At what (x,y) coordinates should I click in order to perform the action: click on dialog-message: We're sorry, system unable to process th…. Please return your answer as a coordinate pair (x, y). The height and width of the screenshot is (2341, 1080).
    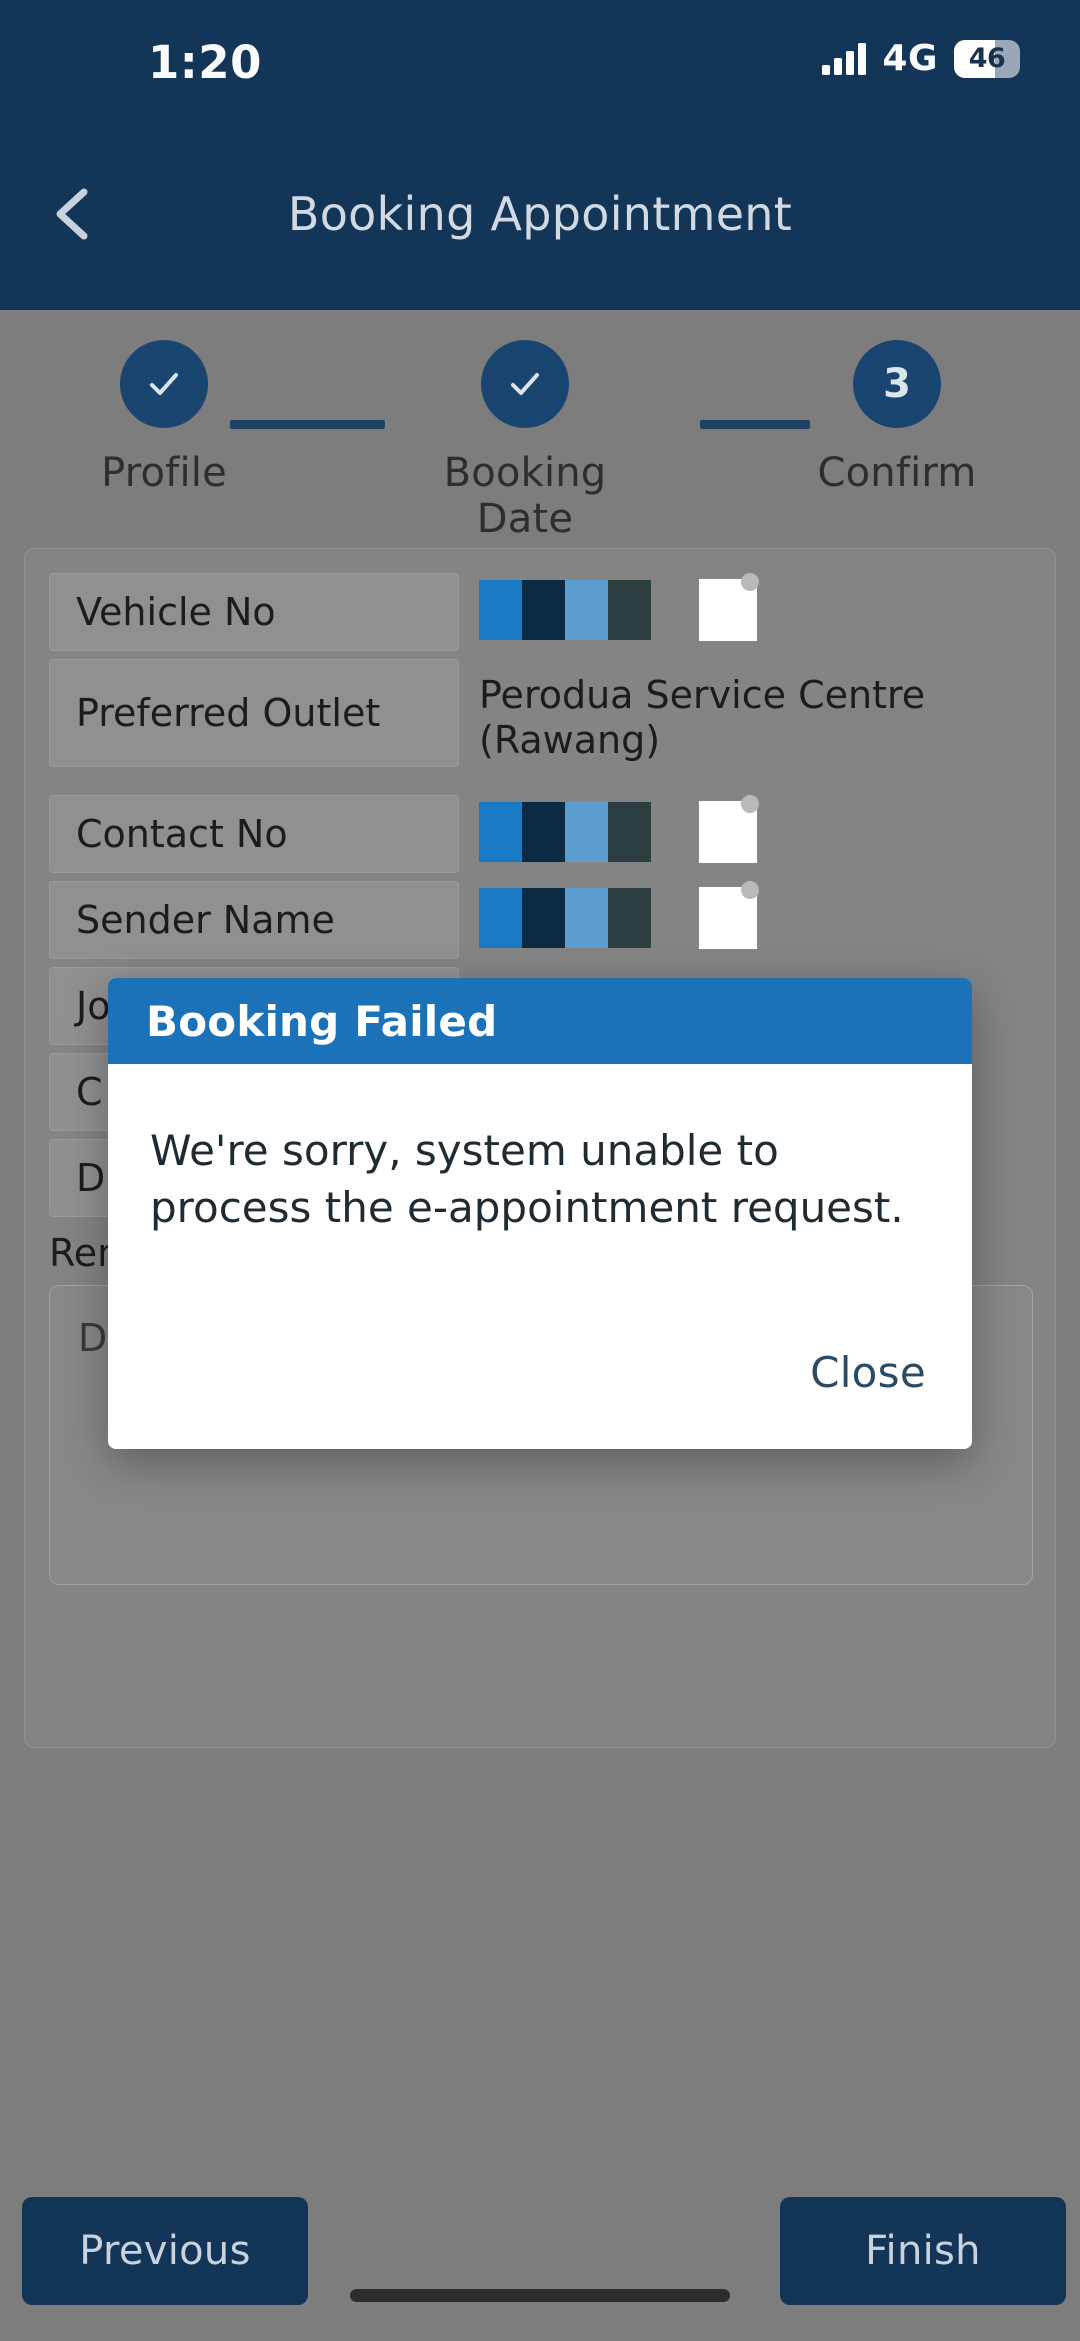
    Looking at the image, I should click on (527, 1179).